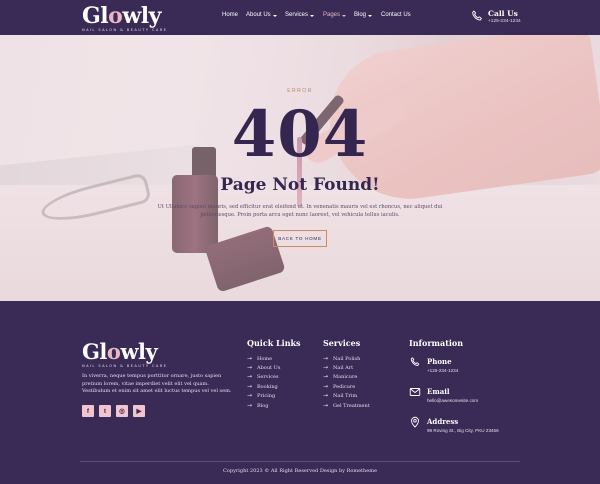 The height and width of the screenshot is (484, 600). I want to click on call-us: Call Us +125-234-1234, so click(495, 16).